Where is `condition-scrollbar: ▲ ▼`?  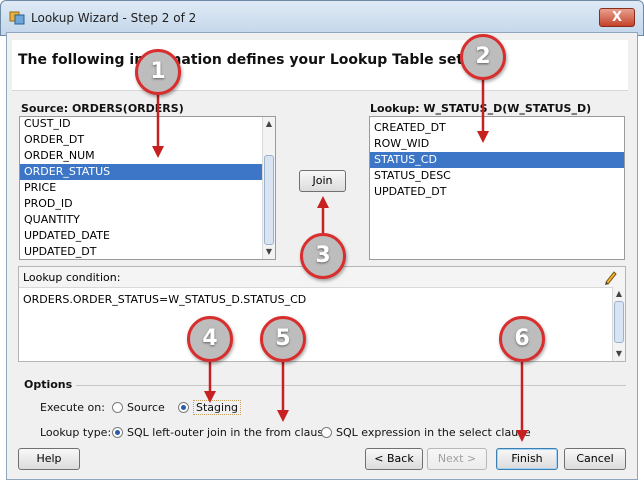 condition-scrollbar: ▲ ▼ is located at coordinates (618, 324).